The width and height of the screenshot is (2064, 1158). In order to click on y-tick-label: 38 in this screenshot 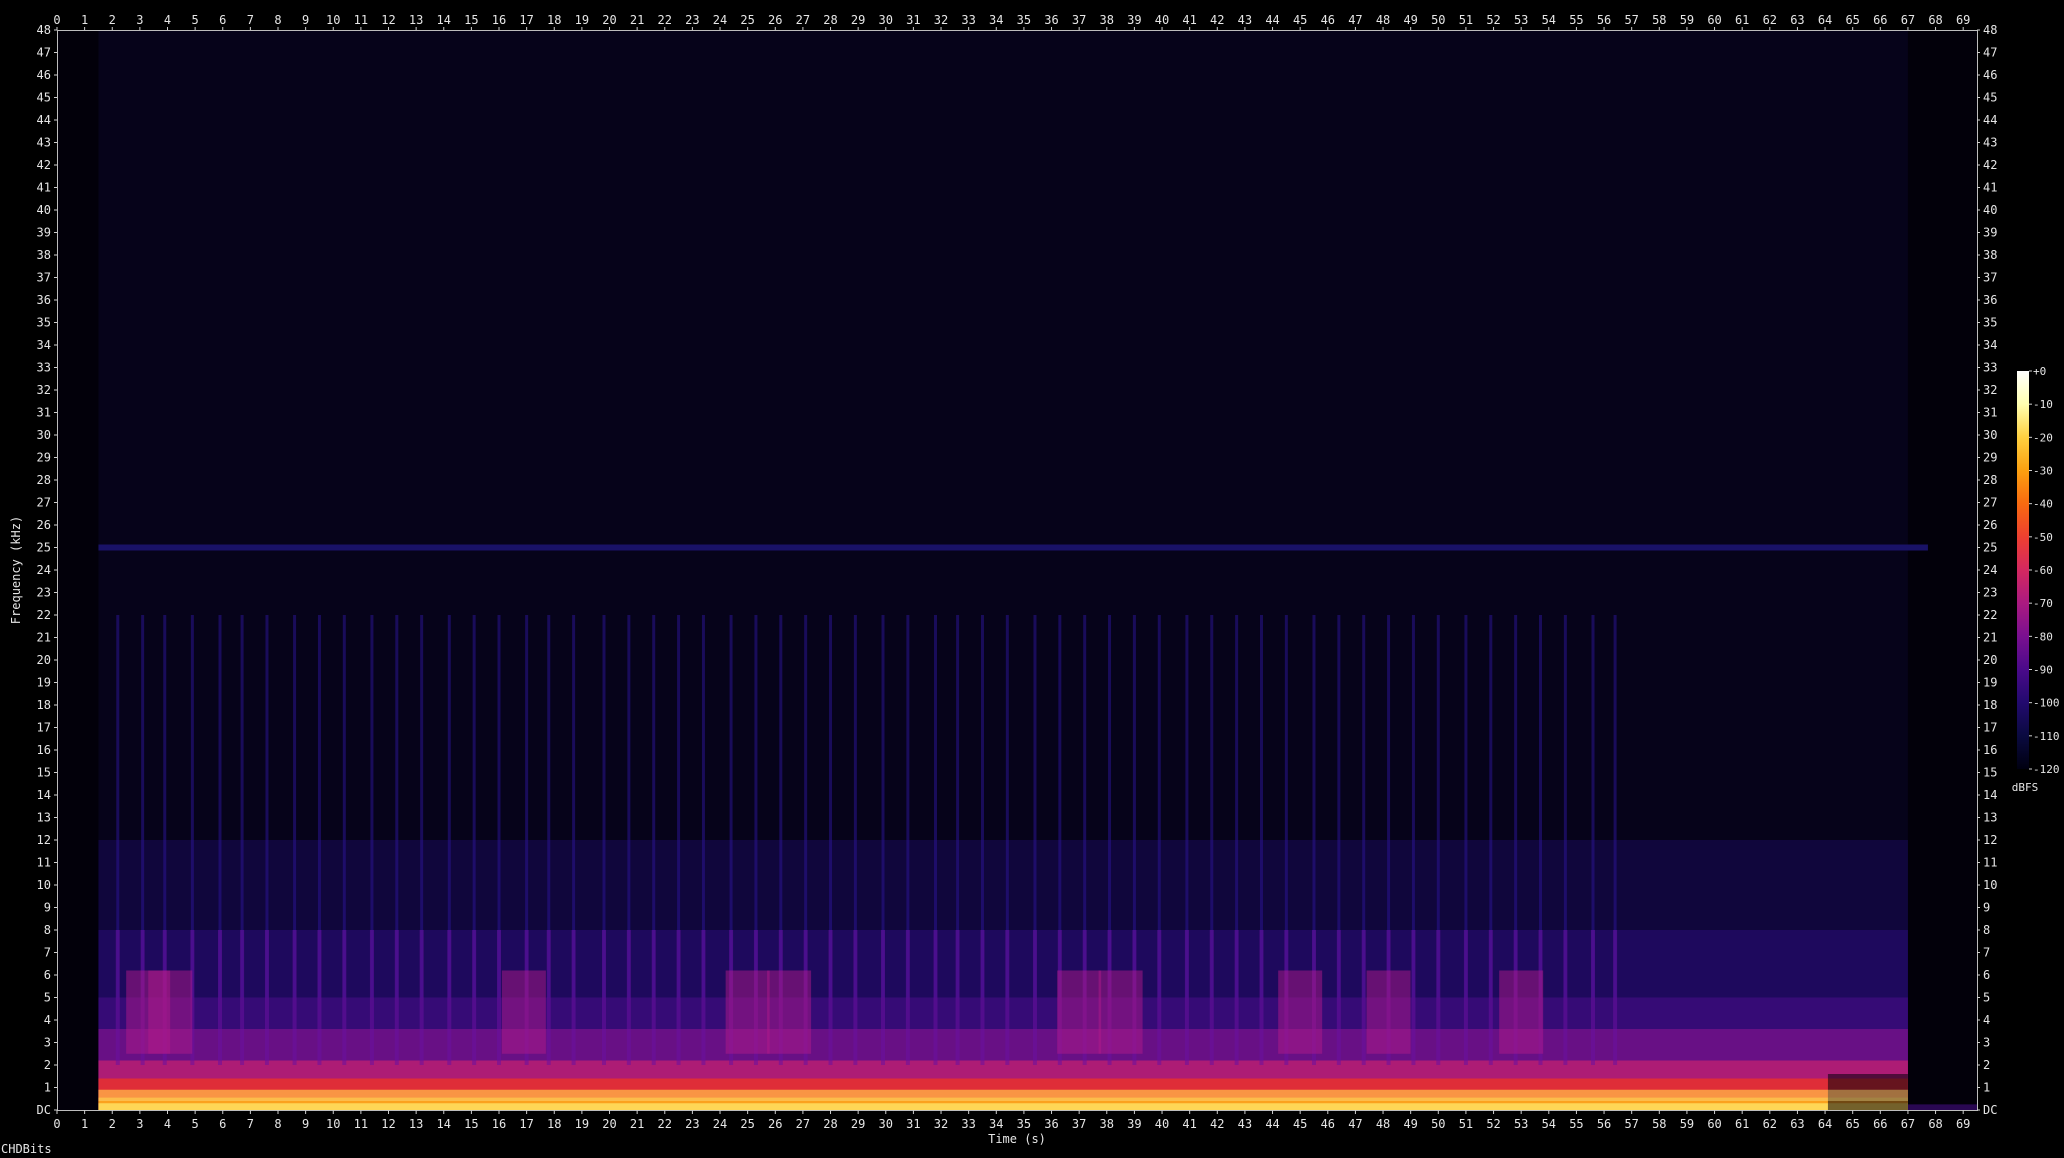, I will do `click(44, 255)`.